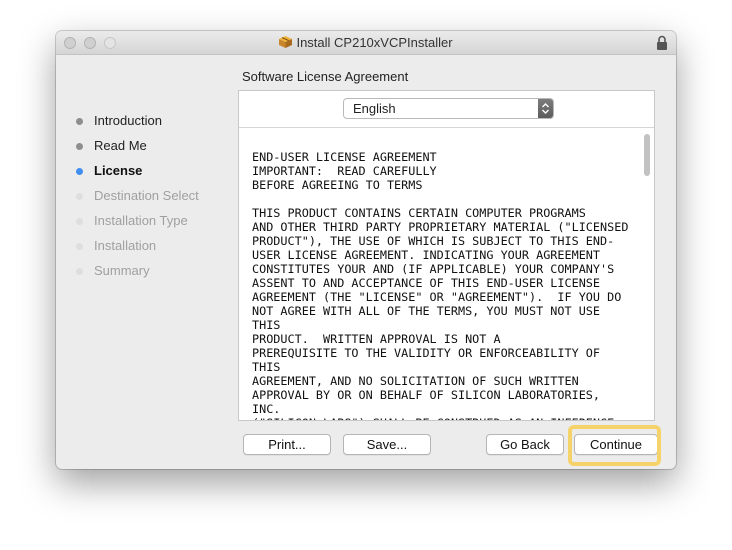 The width and height of the screenshot is (732, 550). What do you see at coordinates (286, 42) in the screenshot?
I see `package-icon` at bounding box center [286, 42].